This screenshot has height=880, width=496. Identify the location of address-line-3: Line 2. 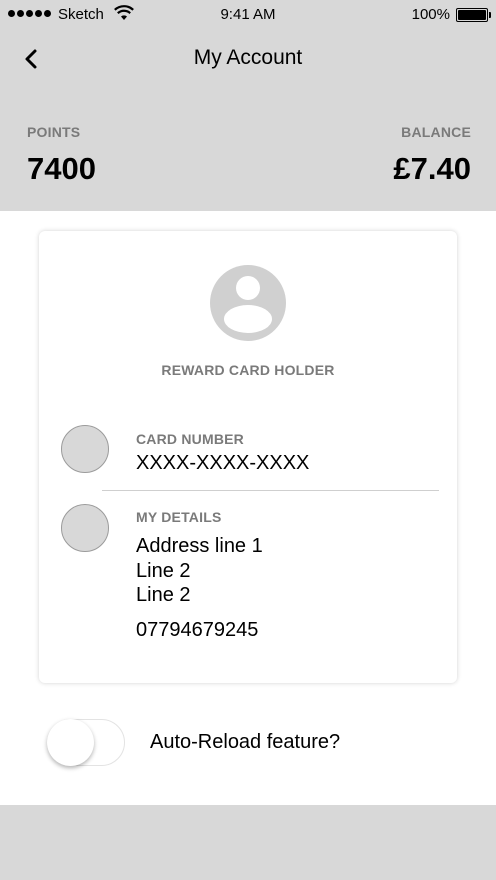
(163, 595).